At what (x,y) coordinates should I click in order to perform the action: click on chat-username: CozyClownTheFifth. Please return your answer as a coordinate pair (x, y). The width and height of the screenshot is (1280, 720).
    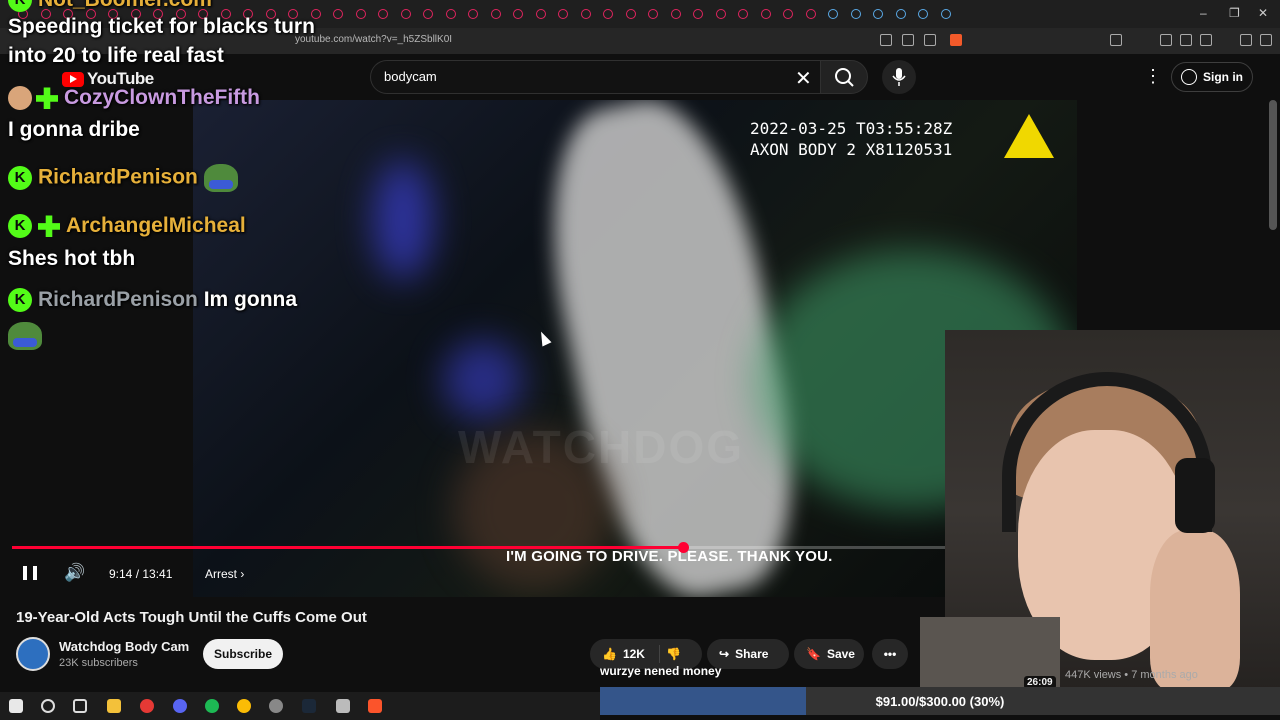
    Looking at the image, I should click on (162, 97).